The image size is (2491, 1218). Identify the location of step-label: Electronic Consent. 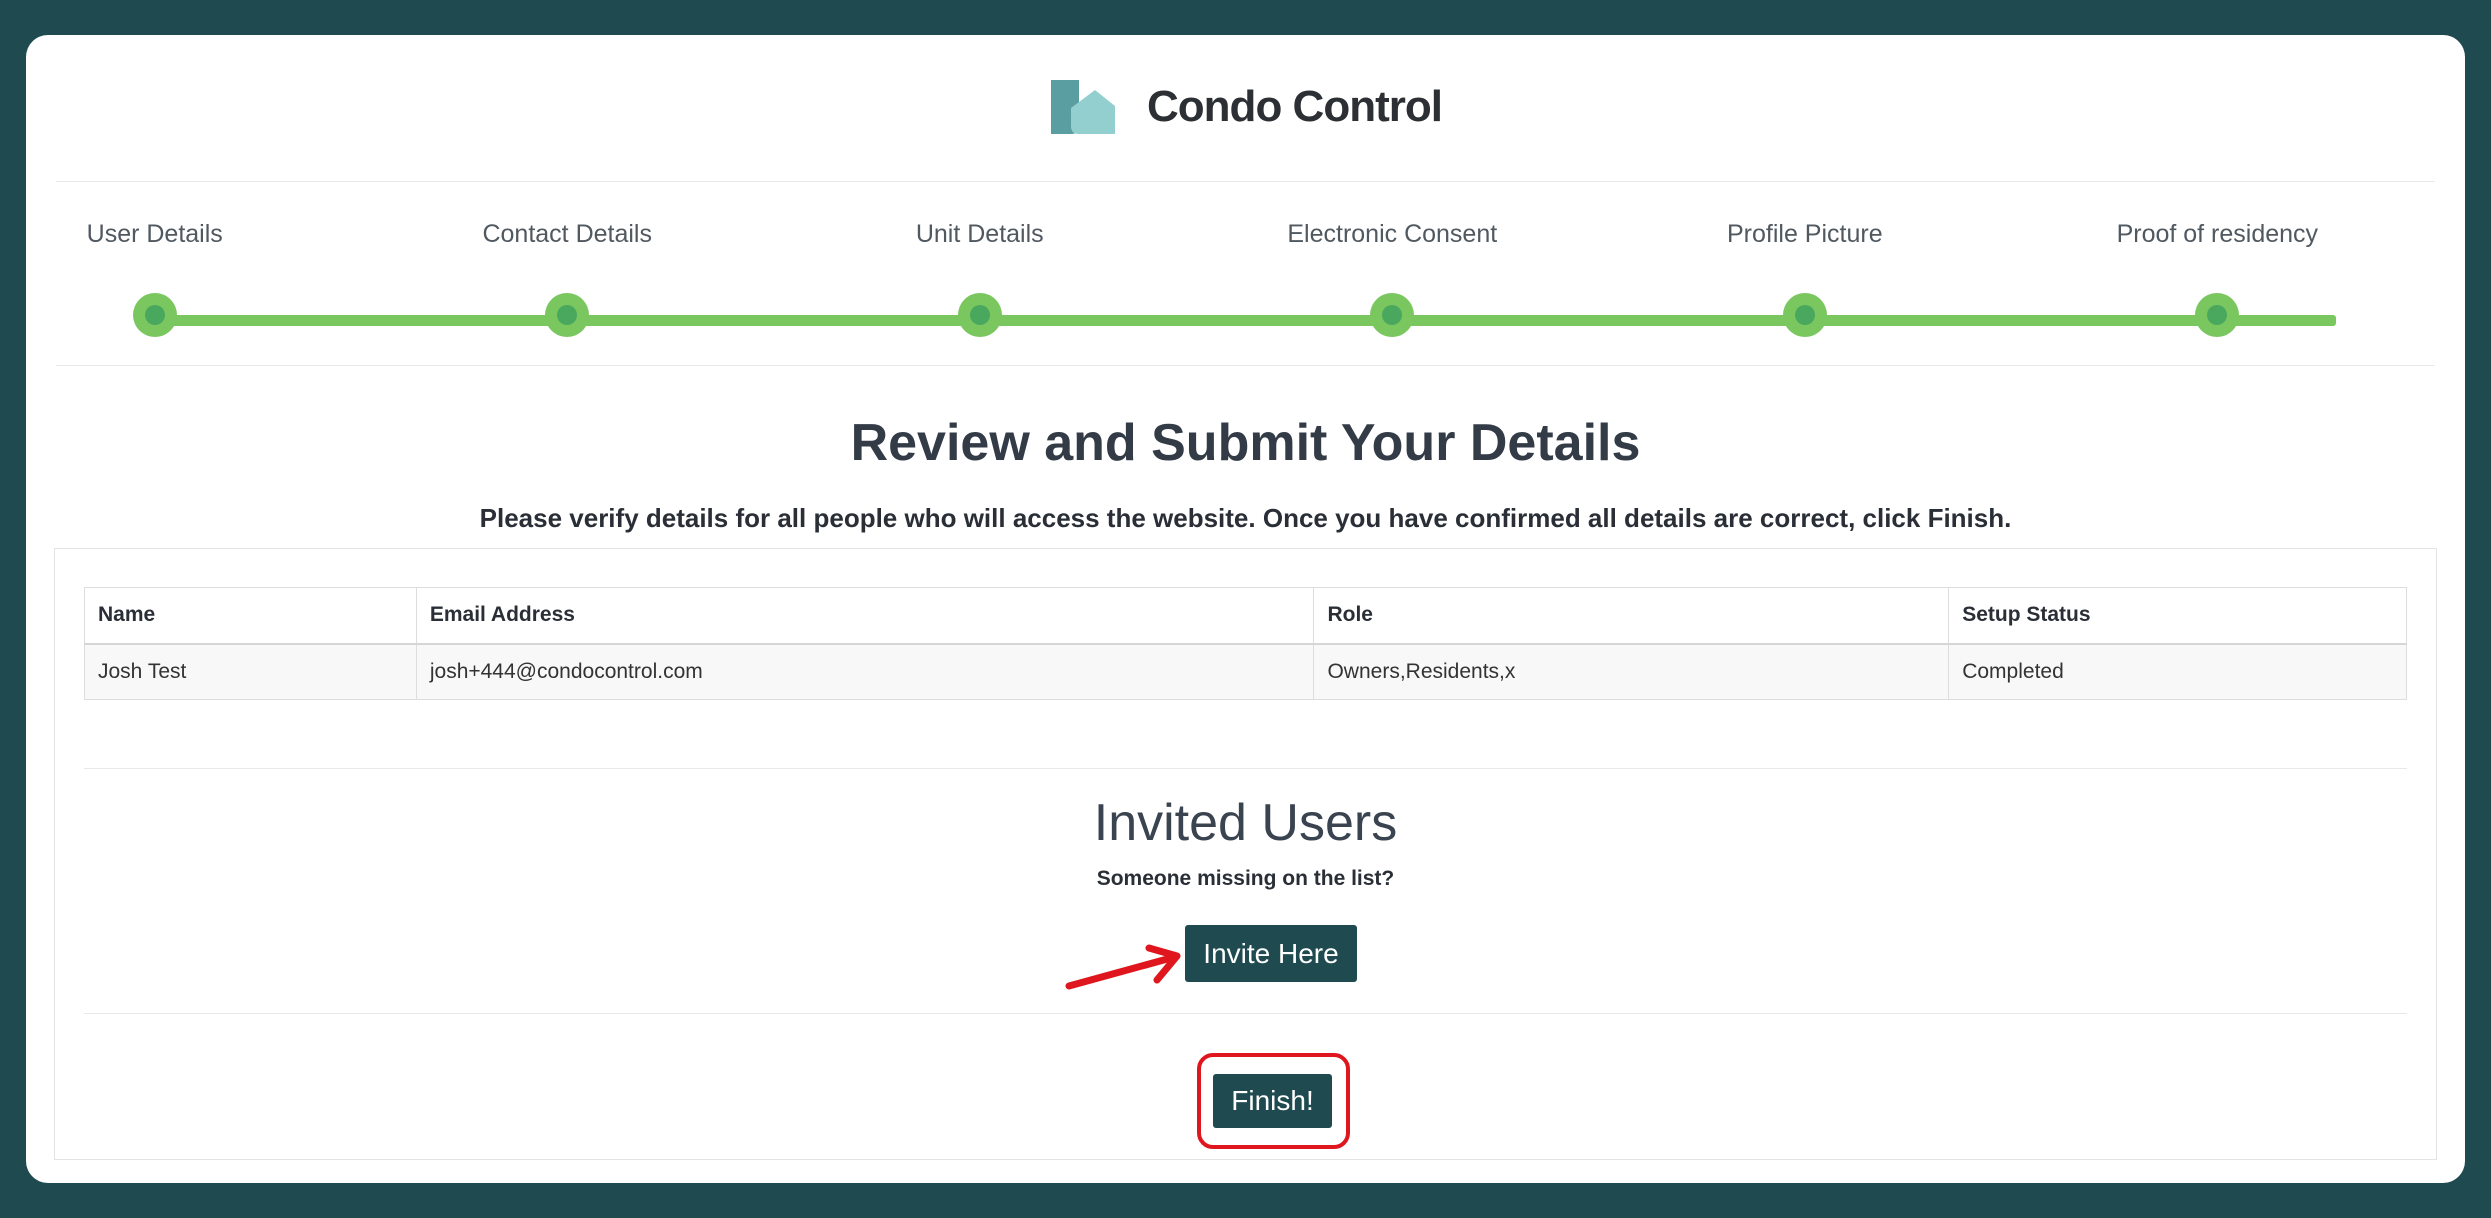
(1392, 234).